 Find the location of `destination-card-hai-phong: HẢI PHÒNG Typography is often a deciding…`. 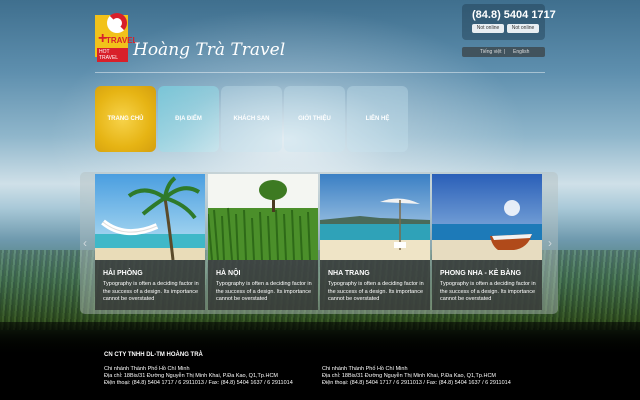

destination-card-hai-phong: HẢI PHÒNG Typography is often a deciding… is located at coordinates (150, 242).